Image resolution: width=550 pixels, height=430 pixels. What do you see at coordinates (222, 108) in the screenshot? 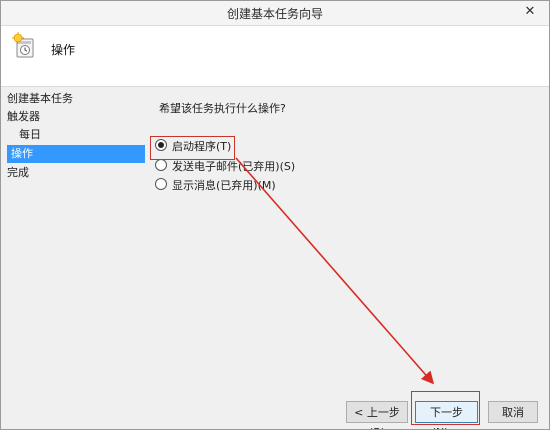
I see `question-label: 希望该任务执行什么操作?` at bounding box center [222, 108].